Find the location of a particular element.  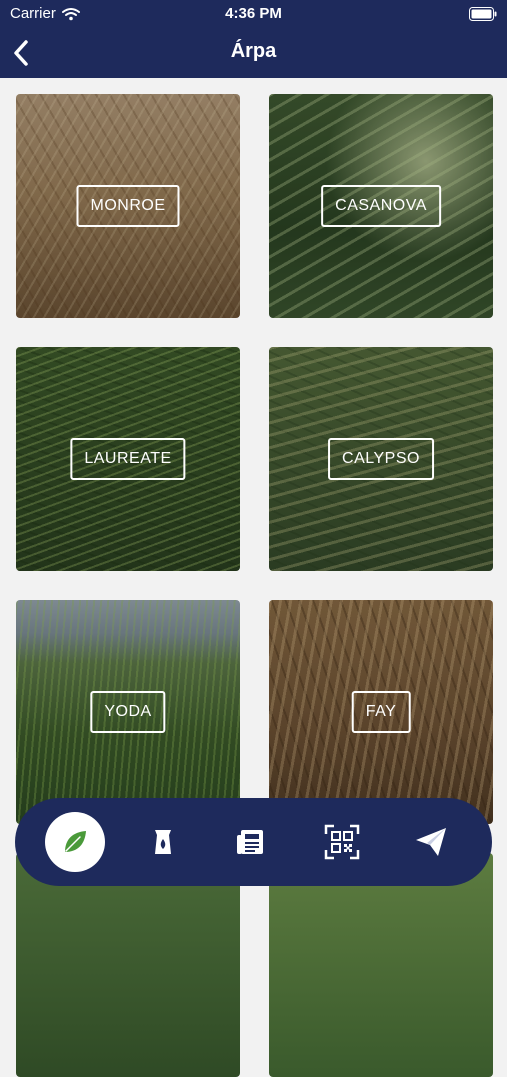

tab-news is located at coordinates (251, 842).